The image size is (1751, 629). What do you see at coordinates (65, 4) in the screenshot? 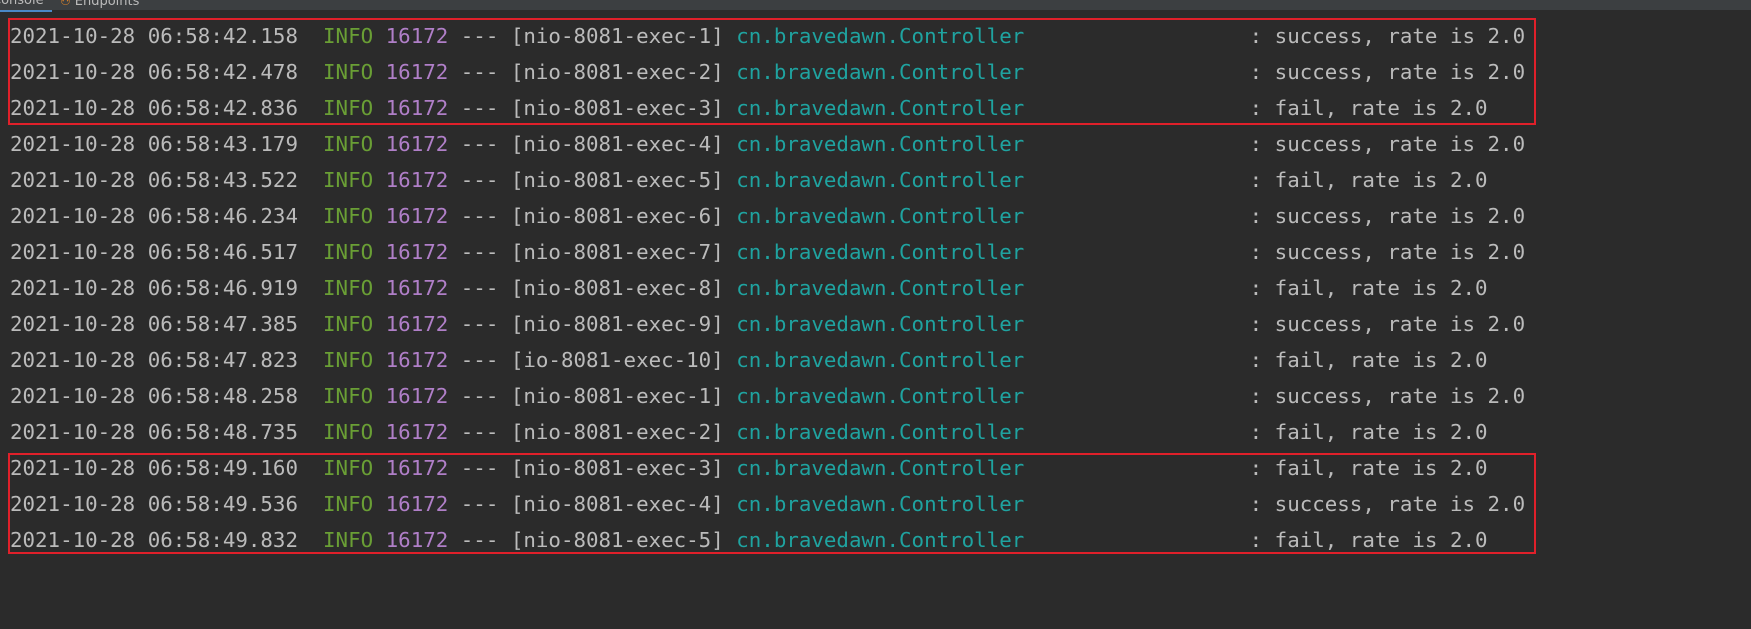
I see `endpoints-icon: ⚇` at bounding box center [65, 4].